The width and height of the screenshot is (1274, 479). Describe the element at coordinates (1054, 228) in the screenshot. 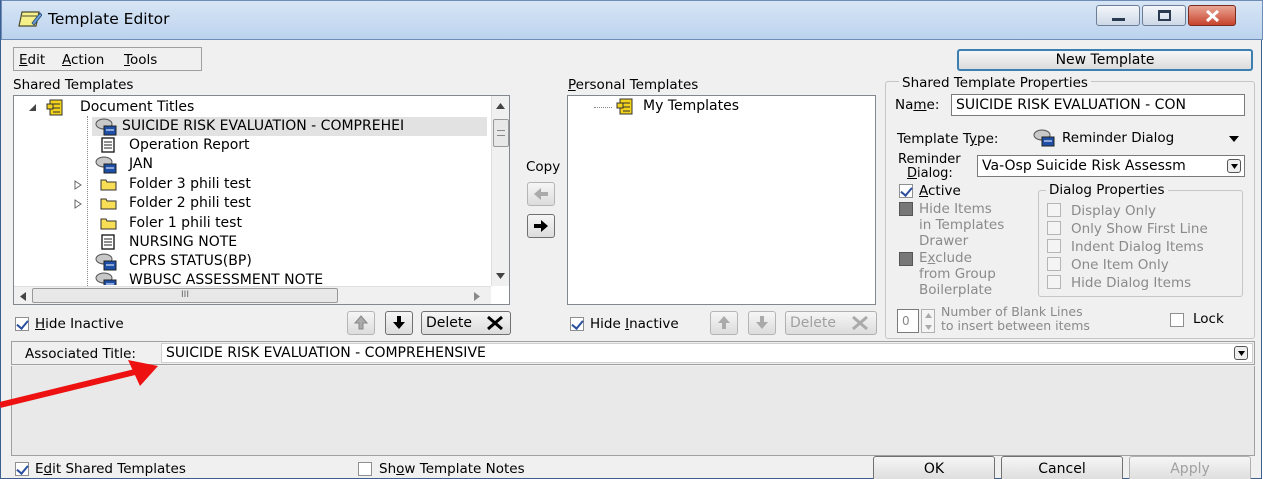

I see `only-show-first-line-checkbox` at that location.